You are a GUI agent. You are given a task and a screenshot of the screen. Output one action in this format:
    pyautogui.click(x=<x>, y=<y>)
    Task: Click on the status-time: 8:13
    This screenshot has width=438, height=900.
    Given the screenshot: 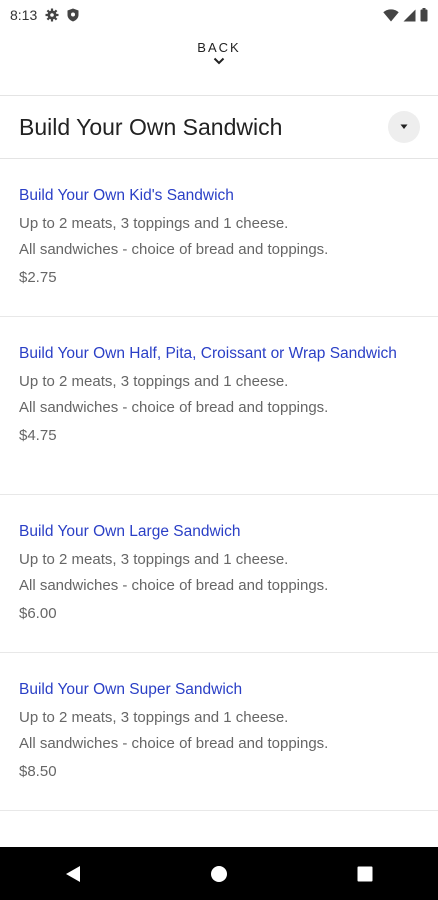 What is the action you would take?
    pyautogui.click(x=24, y=15)
    